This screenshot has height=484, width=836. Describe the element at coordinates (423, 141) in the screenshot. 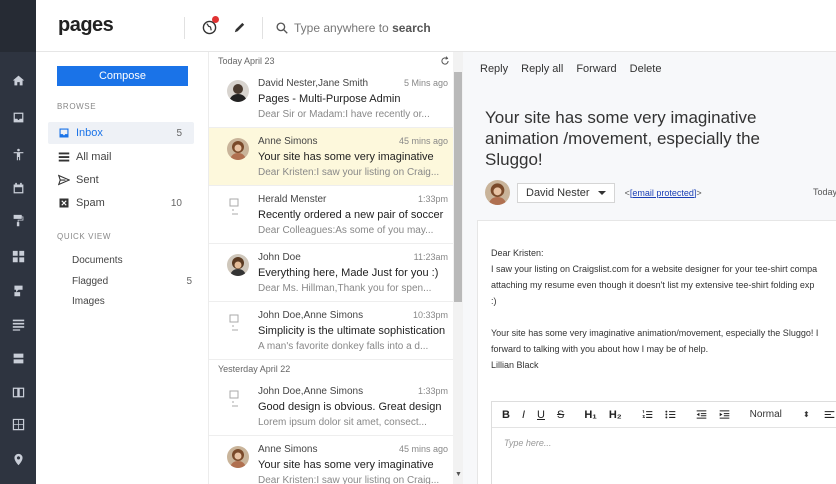

I see `message-time: 45 mins ago` at that location.